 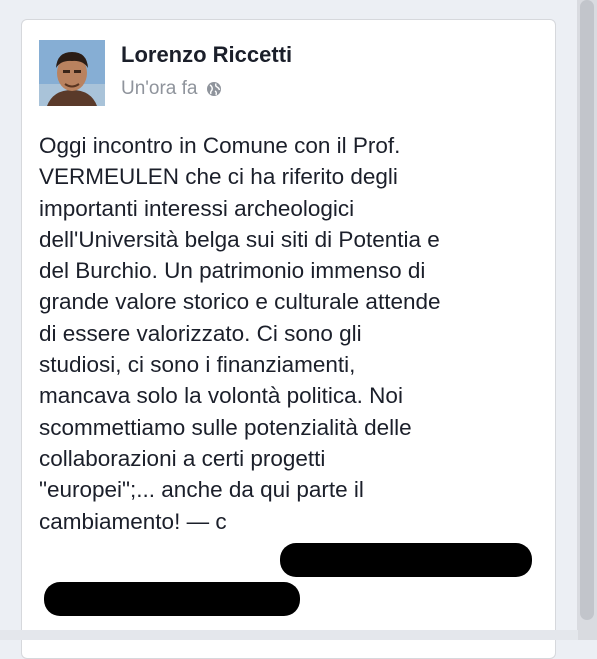 I want to click on author-name: Lorenzo Riccetti, so click(x=206, y=55).